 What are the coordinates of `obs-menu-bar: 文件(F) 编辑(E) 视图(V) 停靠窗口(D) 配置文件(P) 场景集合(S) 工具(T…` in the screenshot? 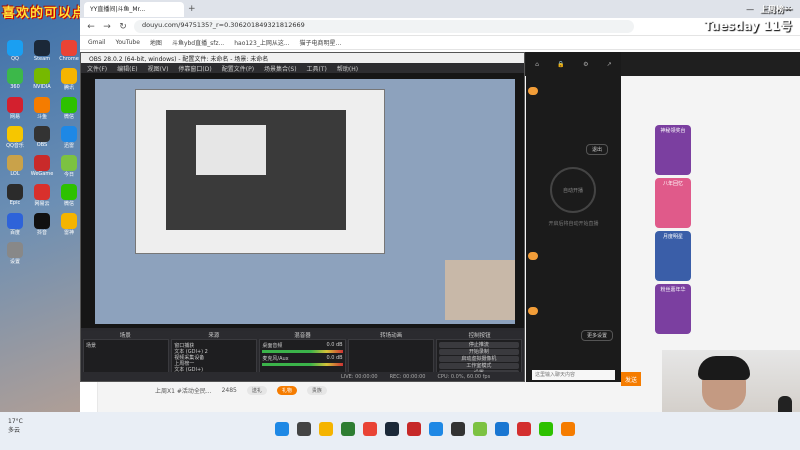 It's located at (302, 68).